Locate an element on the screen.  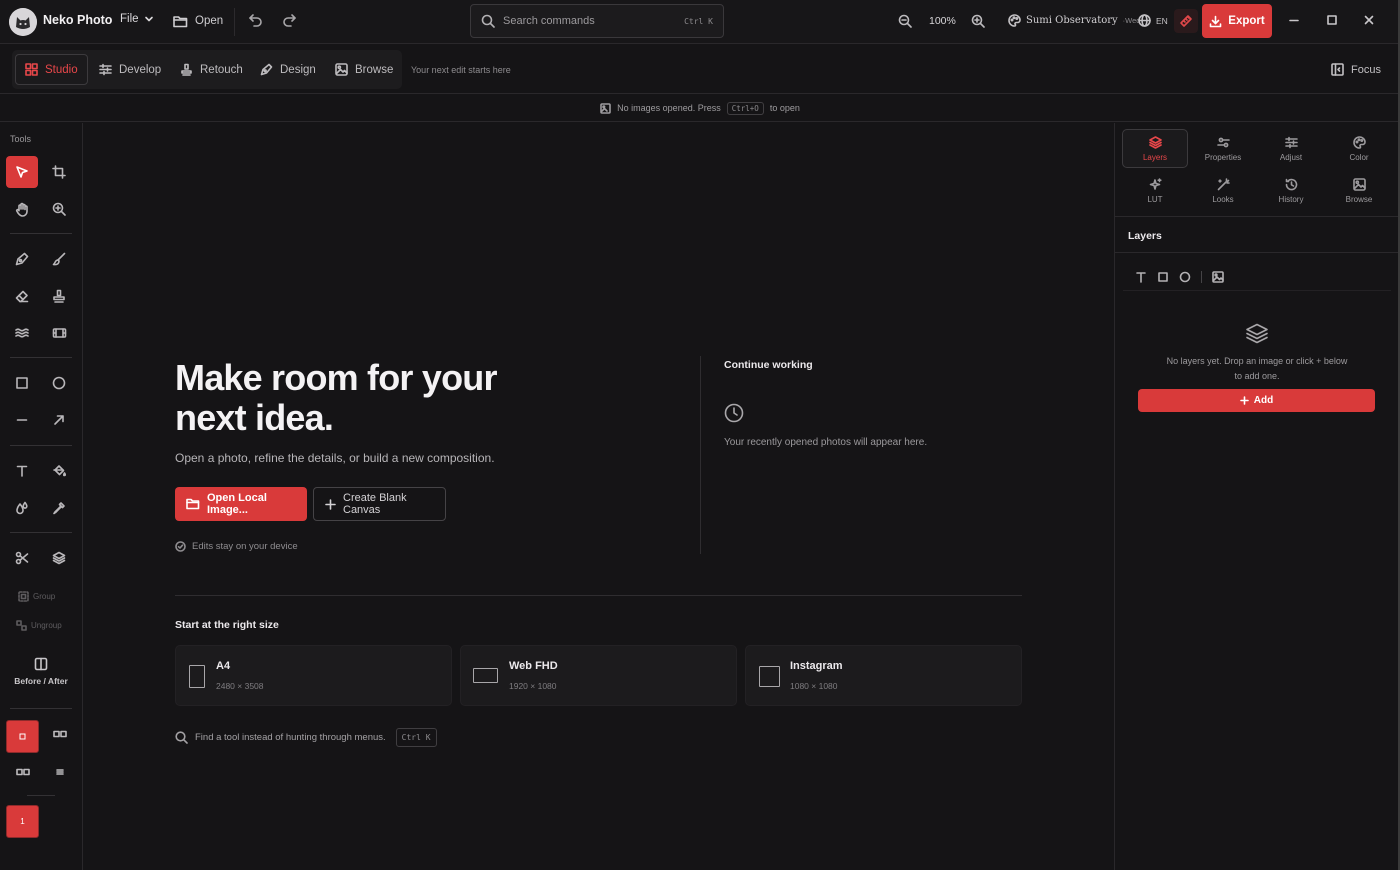
redo-button is located at coordinates (289, 20).